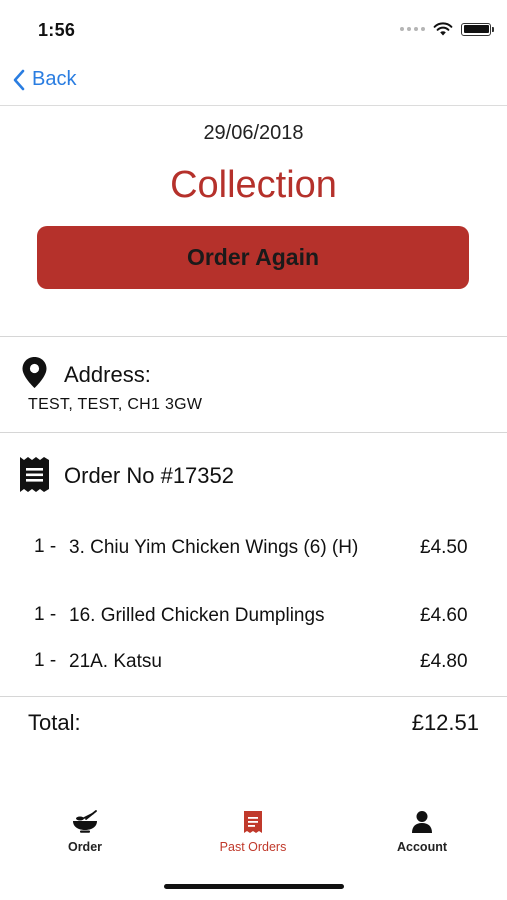 This screenshot has width=507, height=900. Describe the element at coordinates (253, 83) in the screenshot. I see `nav-bar: Back` at that location.